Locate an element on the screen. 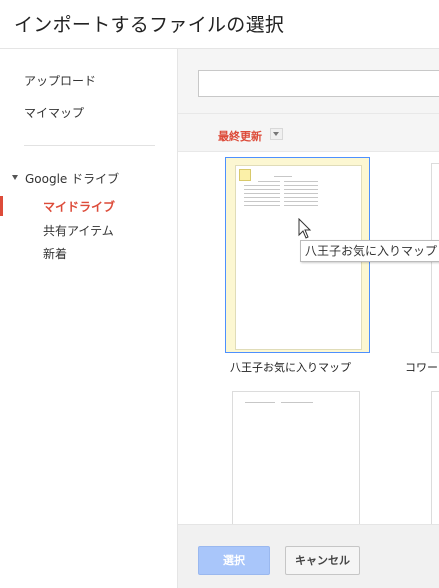 The height and width of the screenshot is (588, 439). sidebar-item-shared: 共有アイテム is located at coordinates (78, 230).